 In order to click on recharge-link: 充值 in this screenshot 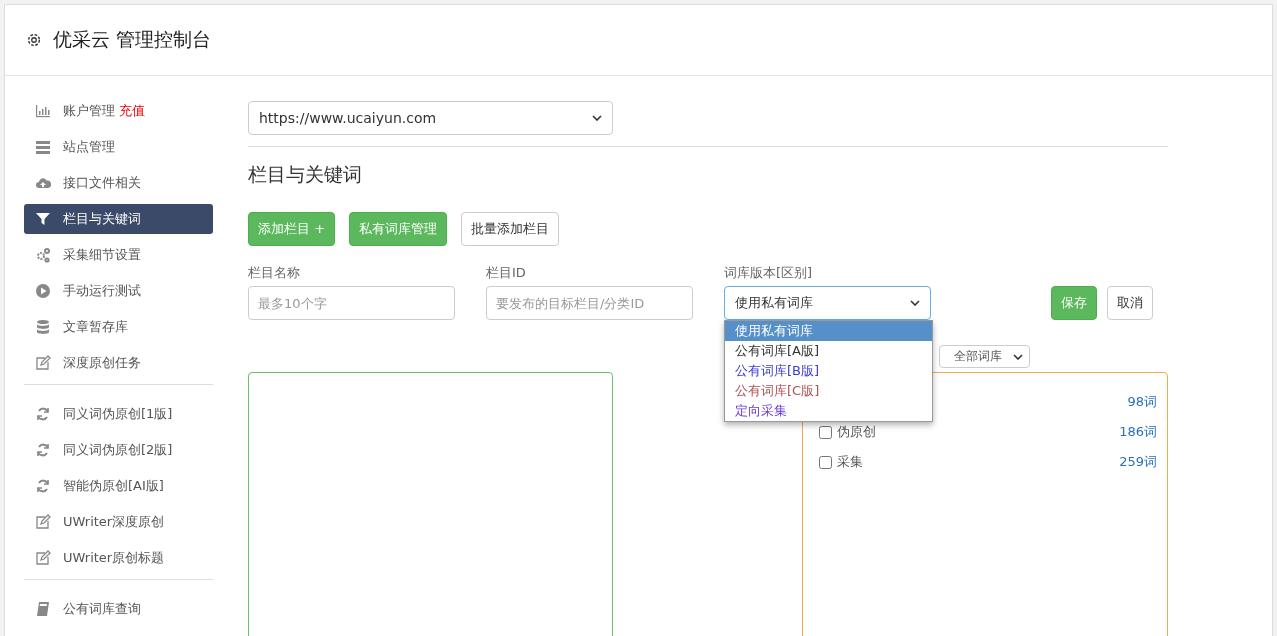, I will do `click(132, 111)`.